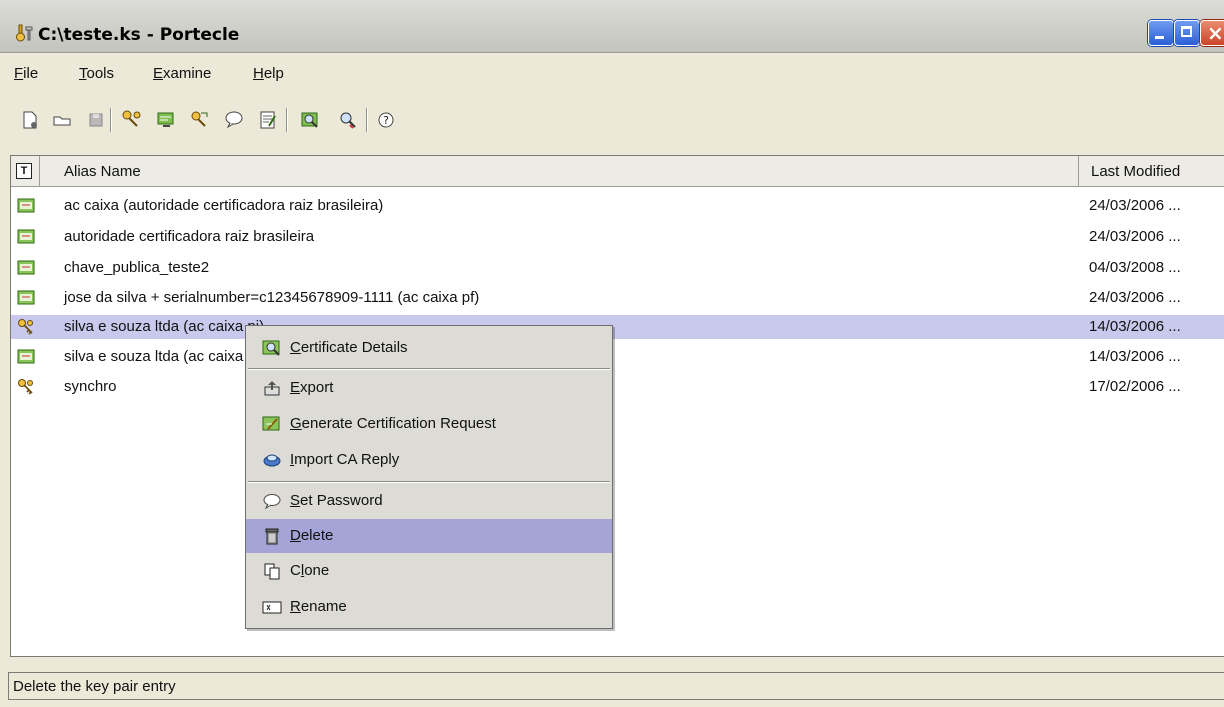 The image size is (1224, 707). I want to click on alias-cell: chave_publica_teste2, so click(137, 267).